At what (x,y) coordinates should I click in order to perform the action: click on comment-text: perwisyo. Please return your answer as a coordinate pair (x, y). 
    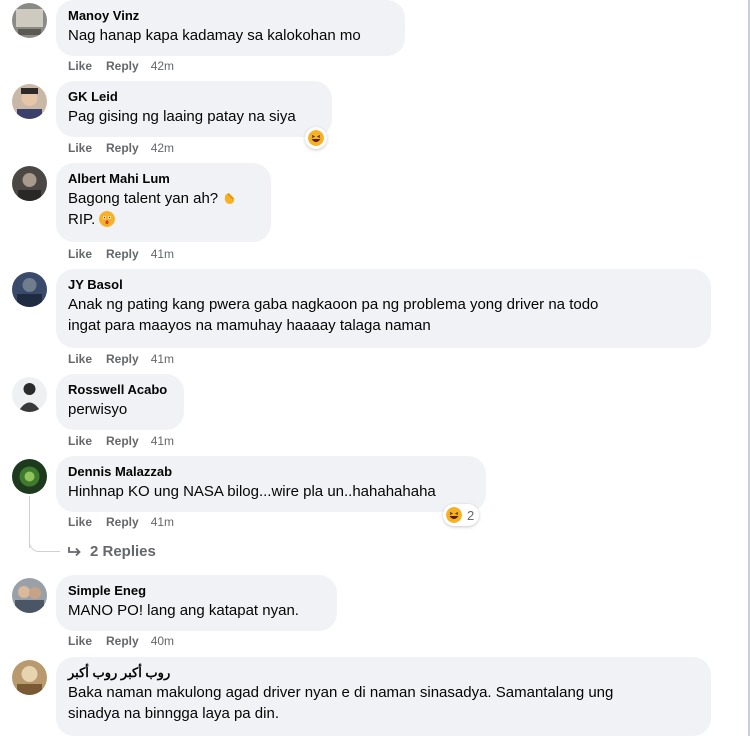
    Looking at the image, I should click on (120, 409).